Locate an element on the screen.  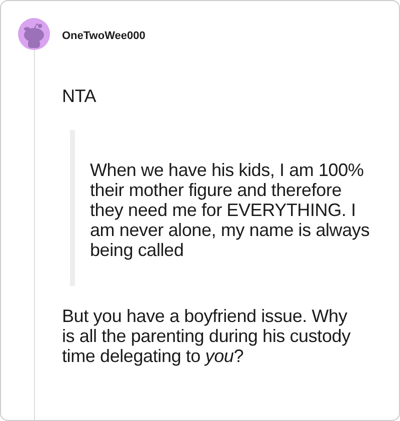
avatar-icon is located at coordinates (34, 34).